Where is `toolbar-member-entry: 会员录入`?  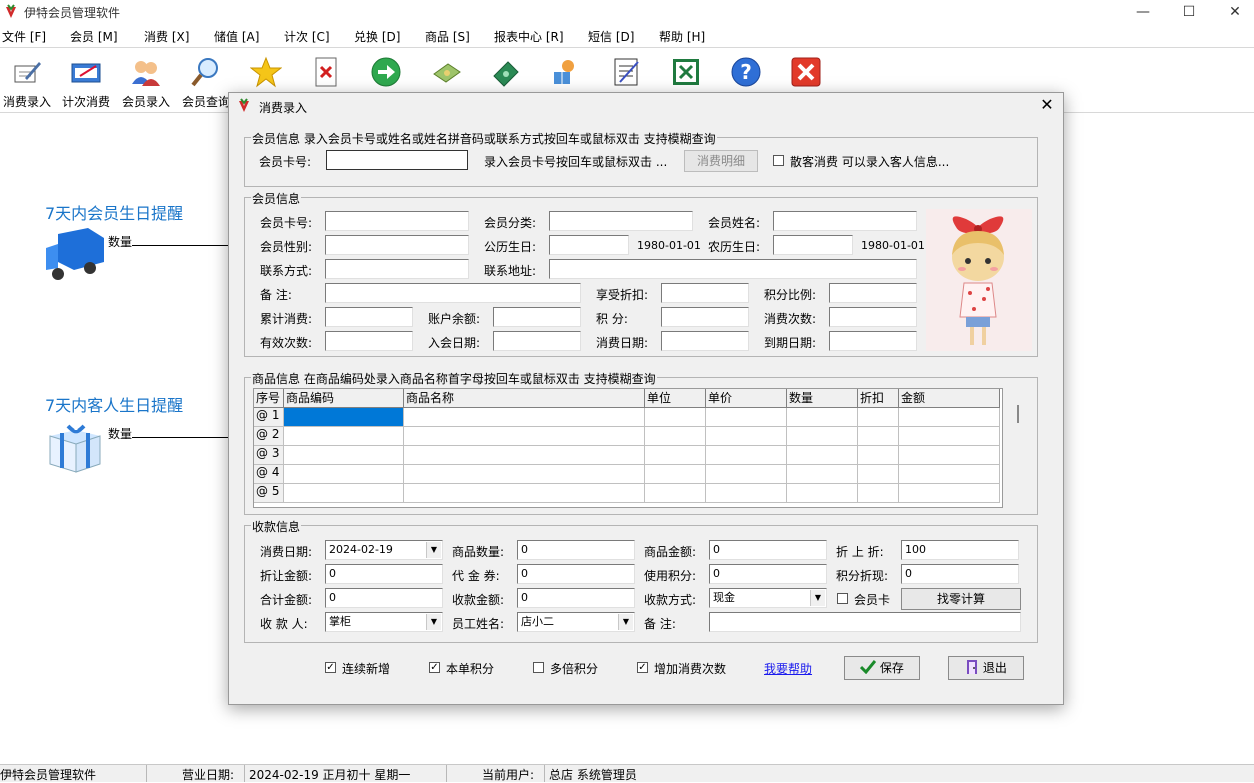 toolbar-member-entry: 会员录入 is located at coordinates (146, 81).